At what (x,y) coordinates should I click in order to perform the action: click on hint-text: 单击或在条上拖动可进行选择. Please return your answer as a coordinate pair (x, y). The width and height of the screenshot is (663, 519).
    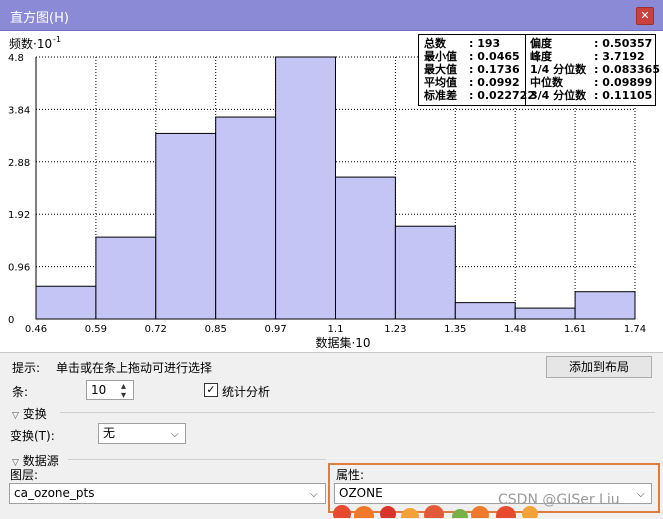
    Looking at the image, I should click on (134, 368).